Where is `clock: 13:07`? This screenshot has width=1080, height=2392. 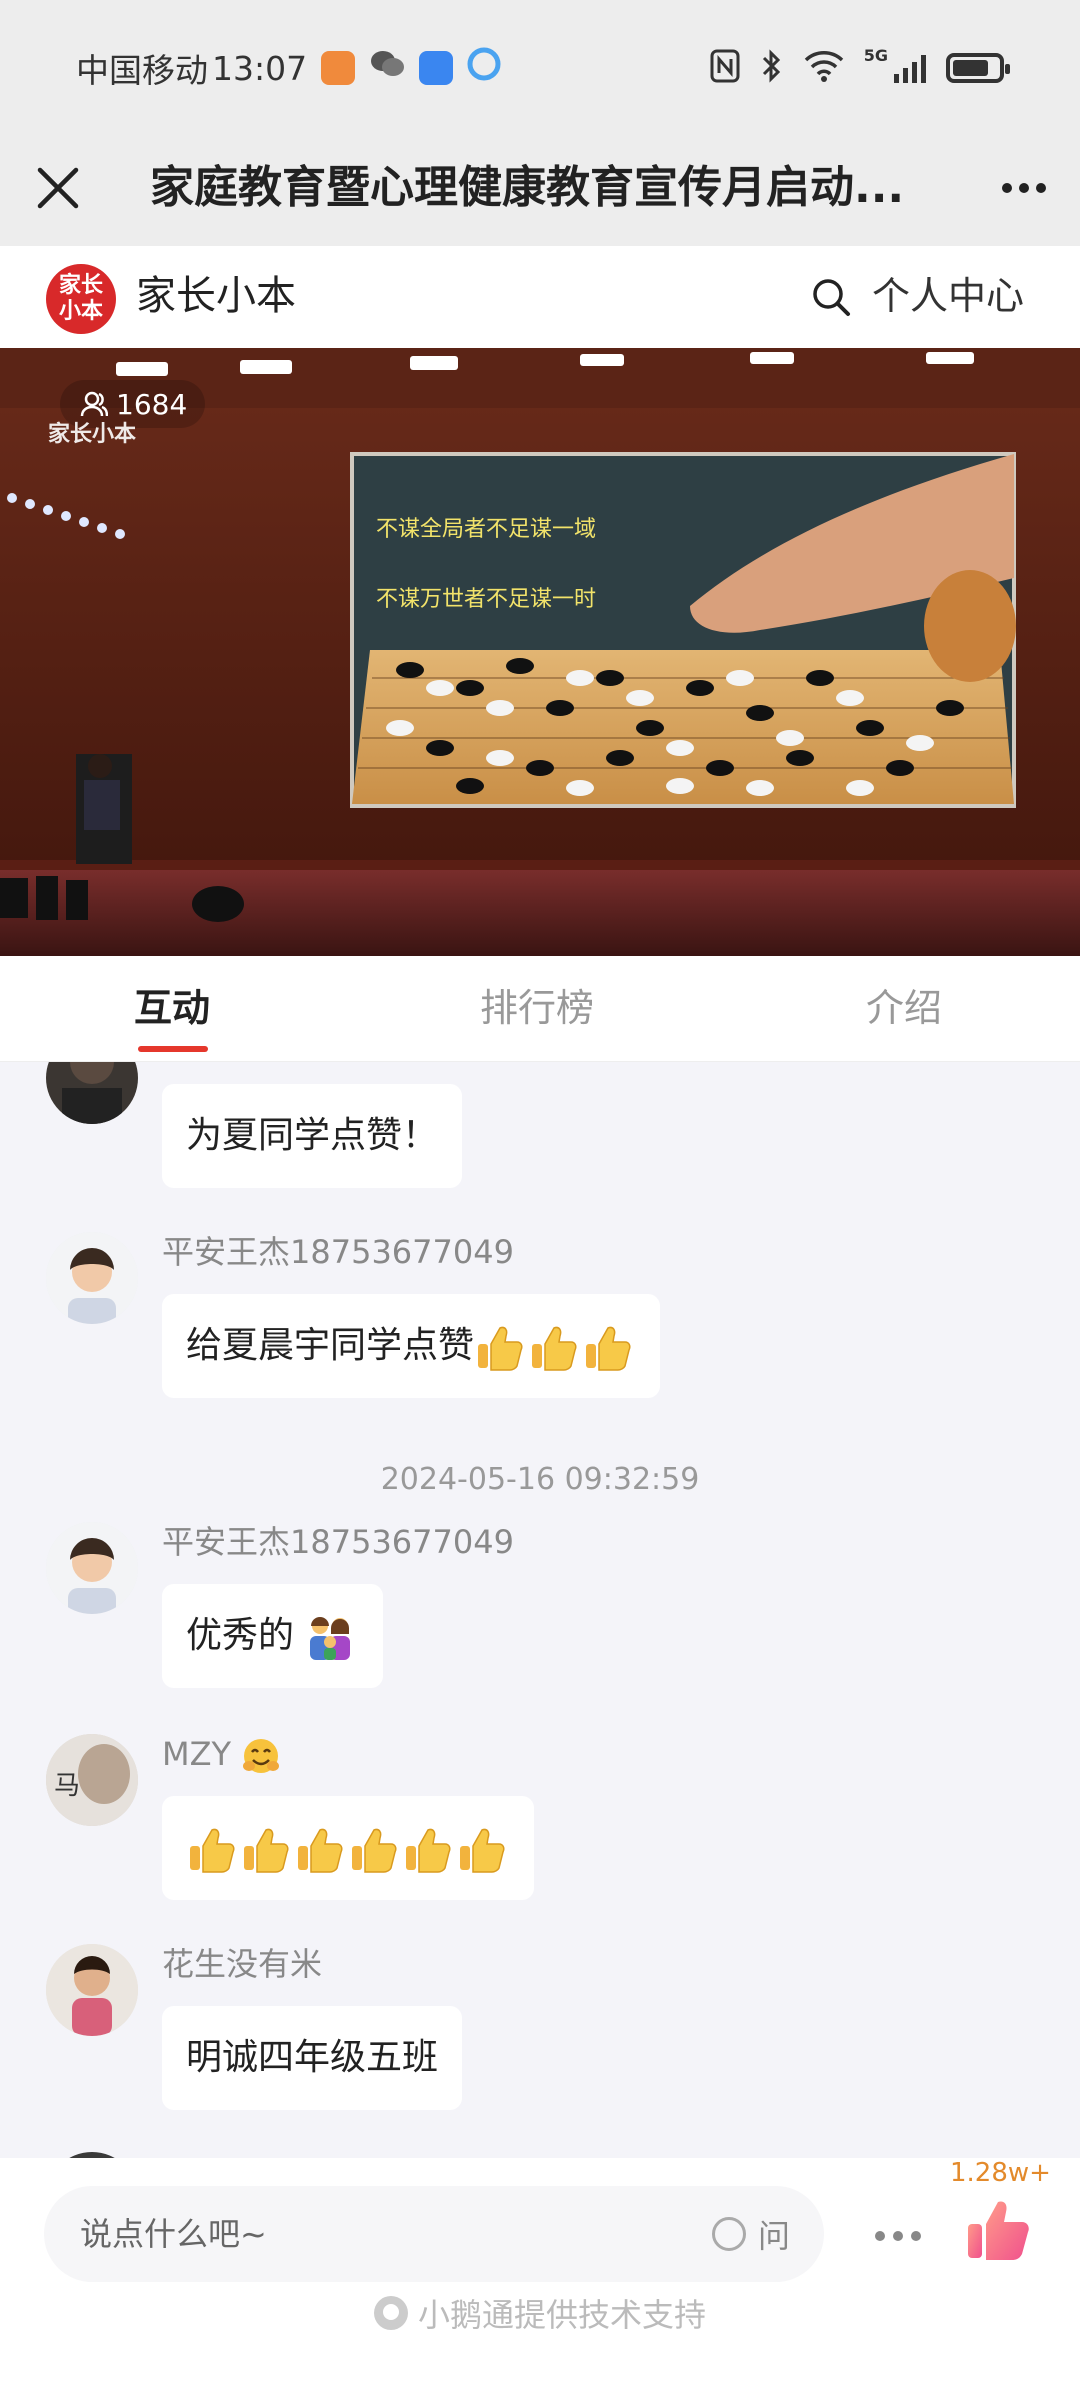
clock: 13:07 is located at coordinates (260, 68).